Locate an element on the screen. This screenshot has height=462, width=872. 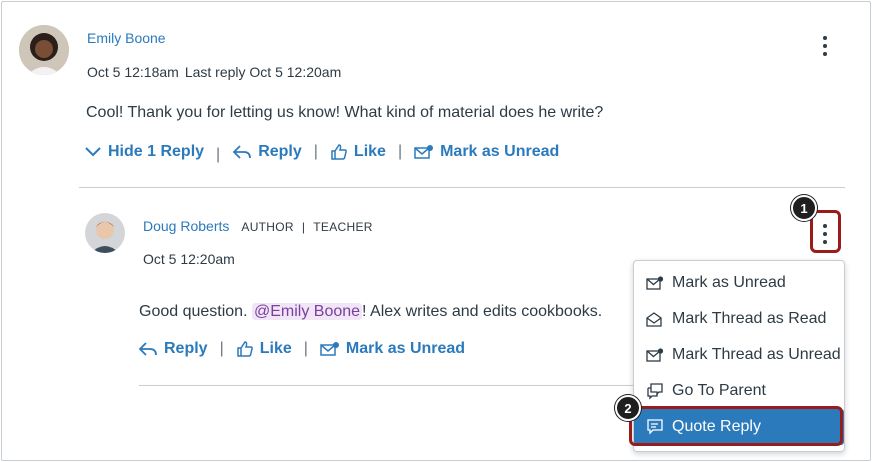
post-timestamp: Oct 5 12:18am Last reply Oct 5 12:20am is located at coordinates (214, 72).